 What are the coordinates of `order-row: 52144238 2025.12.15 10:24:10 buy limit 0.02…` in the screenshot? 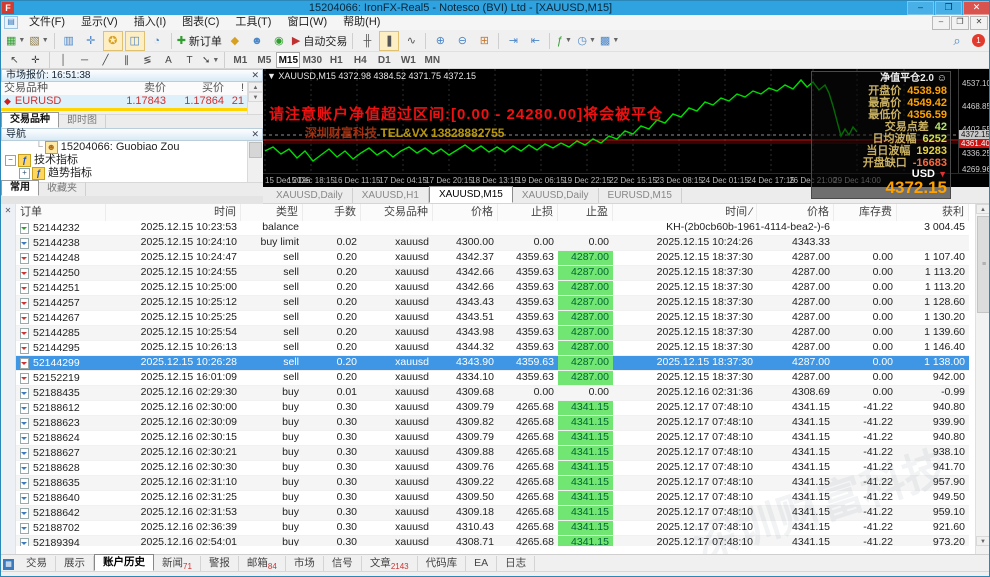 It's located at (492, 243).